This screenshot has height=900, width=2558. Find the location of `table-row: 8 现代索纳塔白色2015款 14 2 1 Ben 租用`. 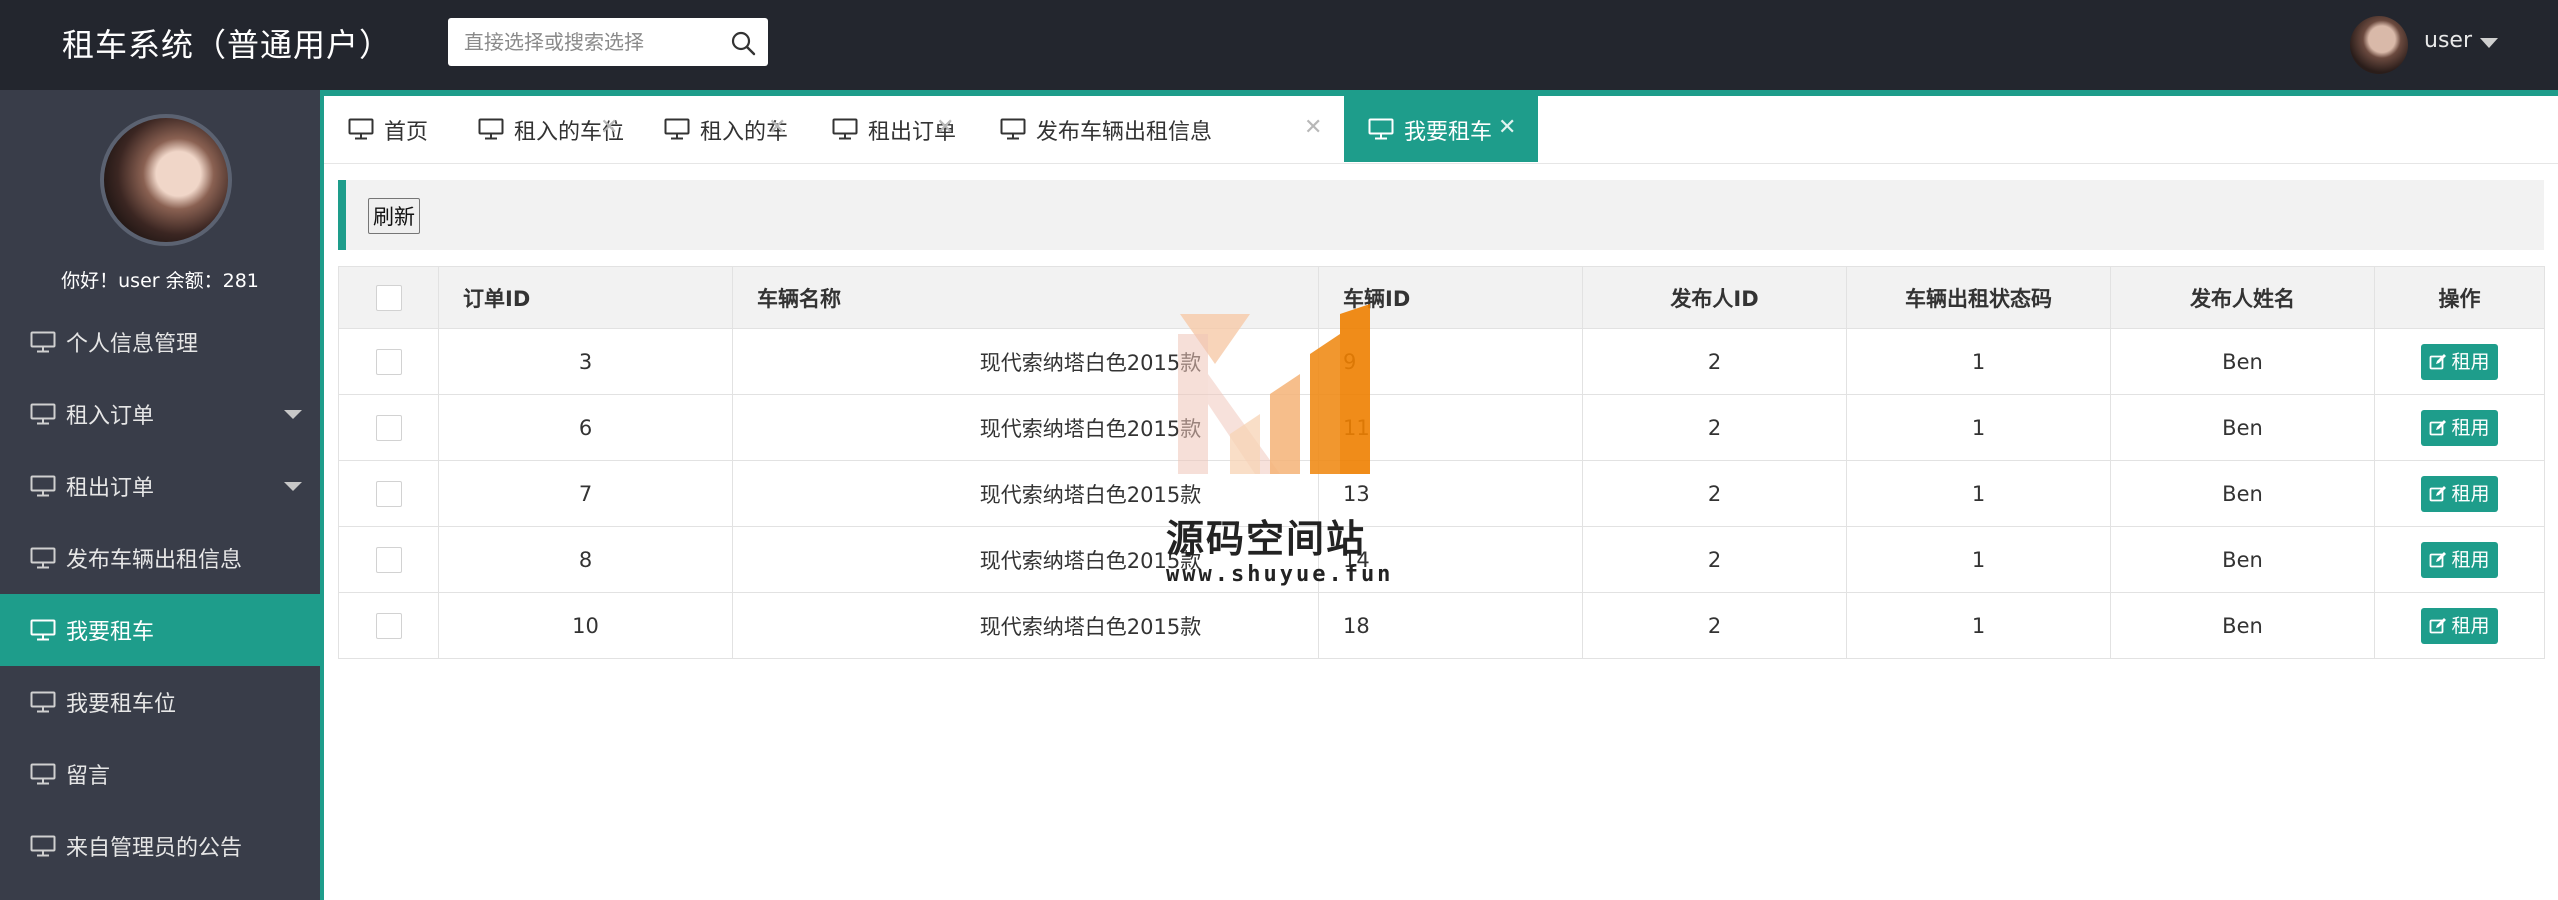

table-row: 8 现代索纳塔白色2015款 14 2 1 Ben 租用 is located at coordinates (1441, 559).